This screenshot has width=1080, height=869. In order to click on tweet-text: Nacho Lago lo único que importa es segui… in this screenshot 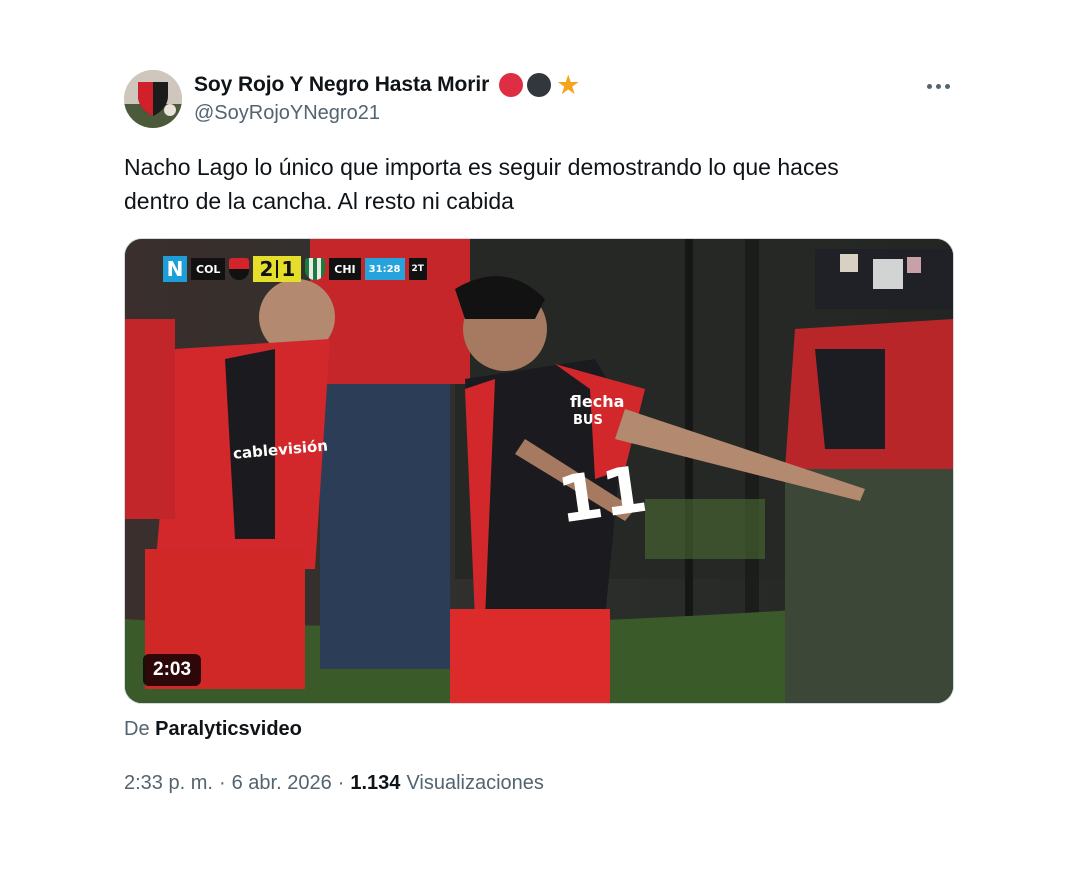, I will do `click(539, 184)`.